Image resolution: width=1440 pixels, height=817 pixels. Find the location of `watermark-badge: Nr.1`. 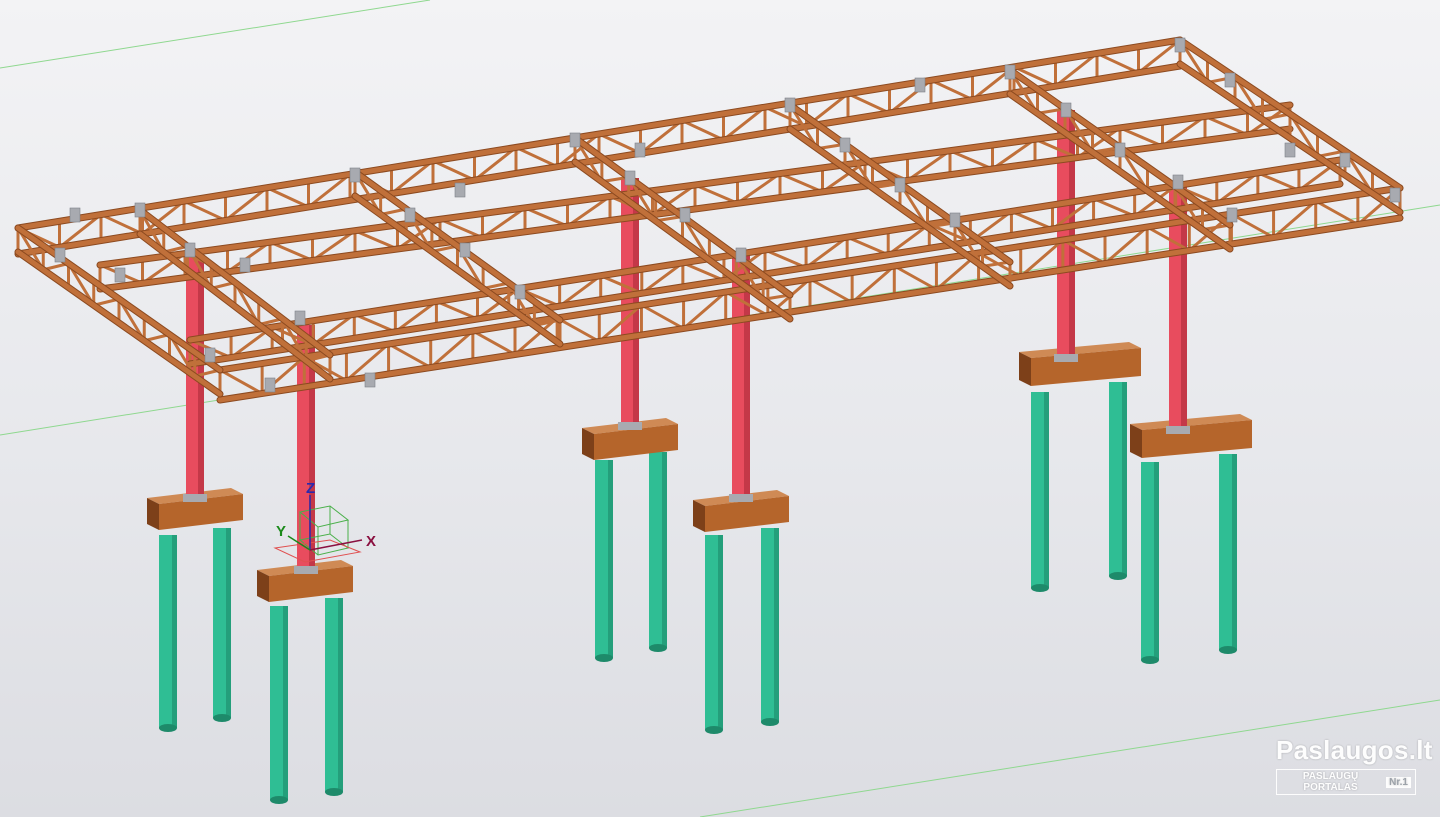

watermark-badge: Nr.1 is located at coordinates (1398, 782).